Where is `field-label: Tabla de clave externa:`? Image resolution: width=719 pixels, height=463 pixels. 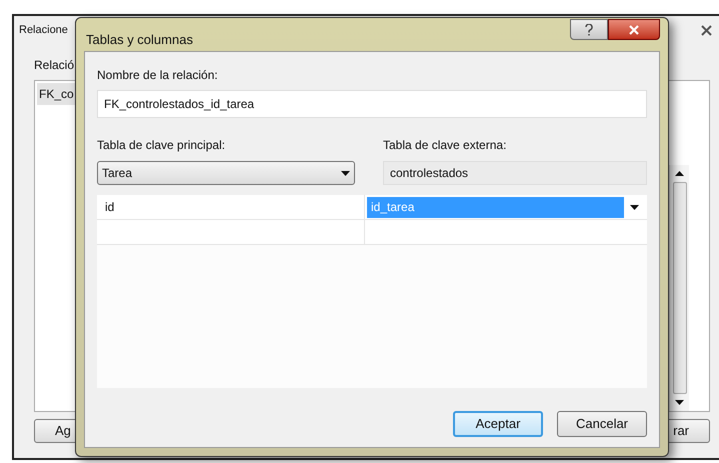 field-label: Tabla de clave externa: is located at coordinates (445, 145).